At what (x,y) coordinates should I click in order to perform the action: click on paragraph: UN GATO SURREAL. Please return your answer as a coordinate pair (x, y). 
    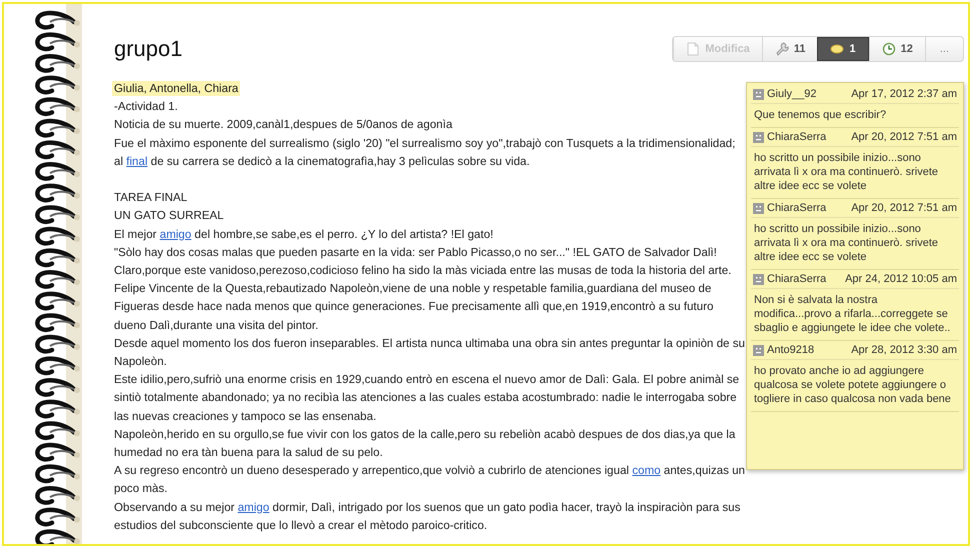
    Looking at the image, I should click on (169, 216).